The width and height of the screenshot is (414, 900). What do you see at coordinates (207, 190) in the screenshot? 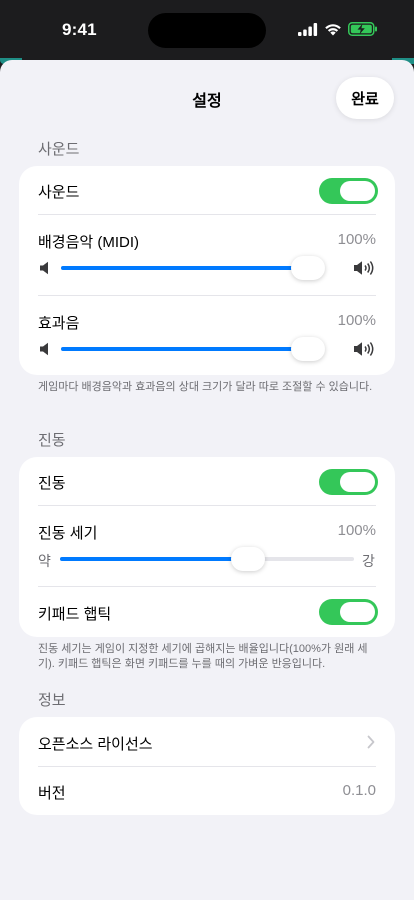
I see `sound-toggle-row: 사운드` at bounding box center [207, 190].